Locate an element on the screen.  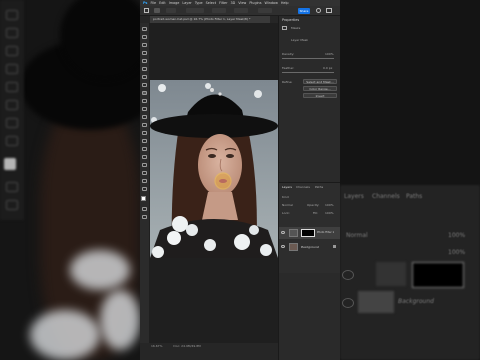
refine-label: Refine: is located at coordinates (287, 82).